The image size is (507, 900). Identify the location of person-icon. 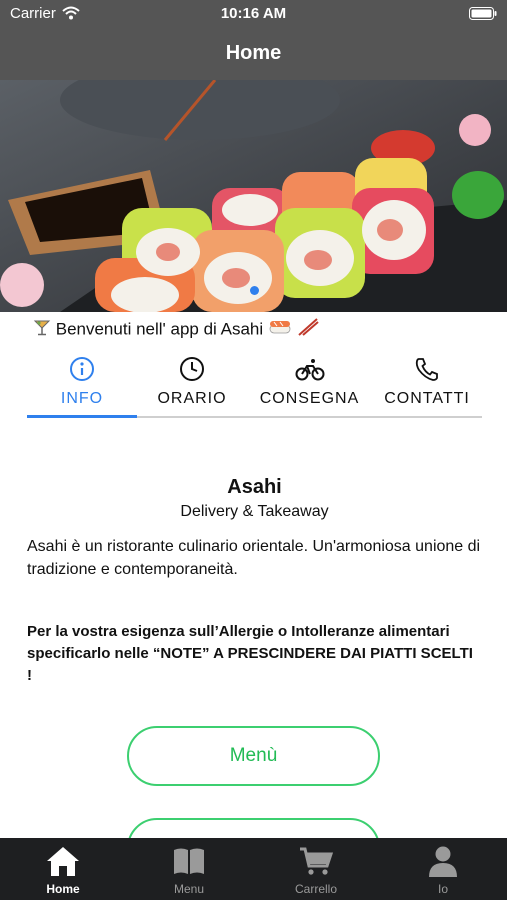
(443, 862).